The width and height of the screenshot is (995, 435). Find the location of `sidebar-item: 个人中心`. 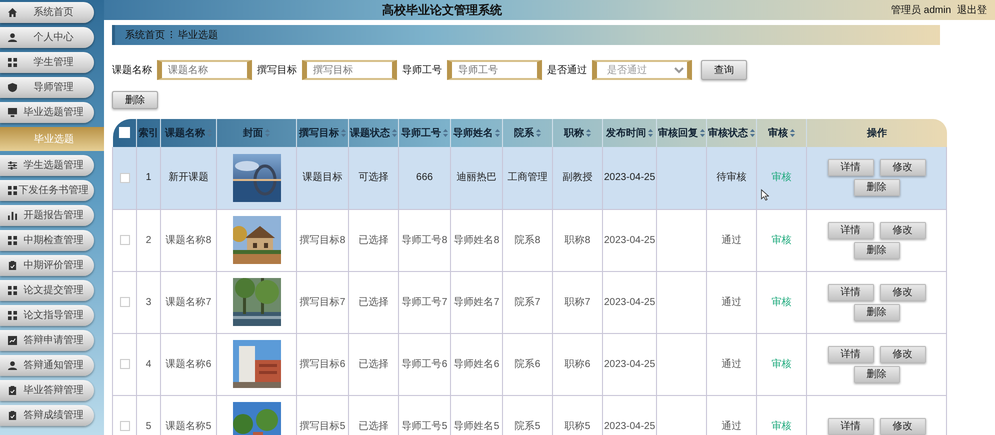

sidebar-item: 个人中心 is located at coordinates (47, 37).